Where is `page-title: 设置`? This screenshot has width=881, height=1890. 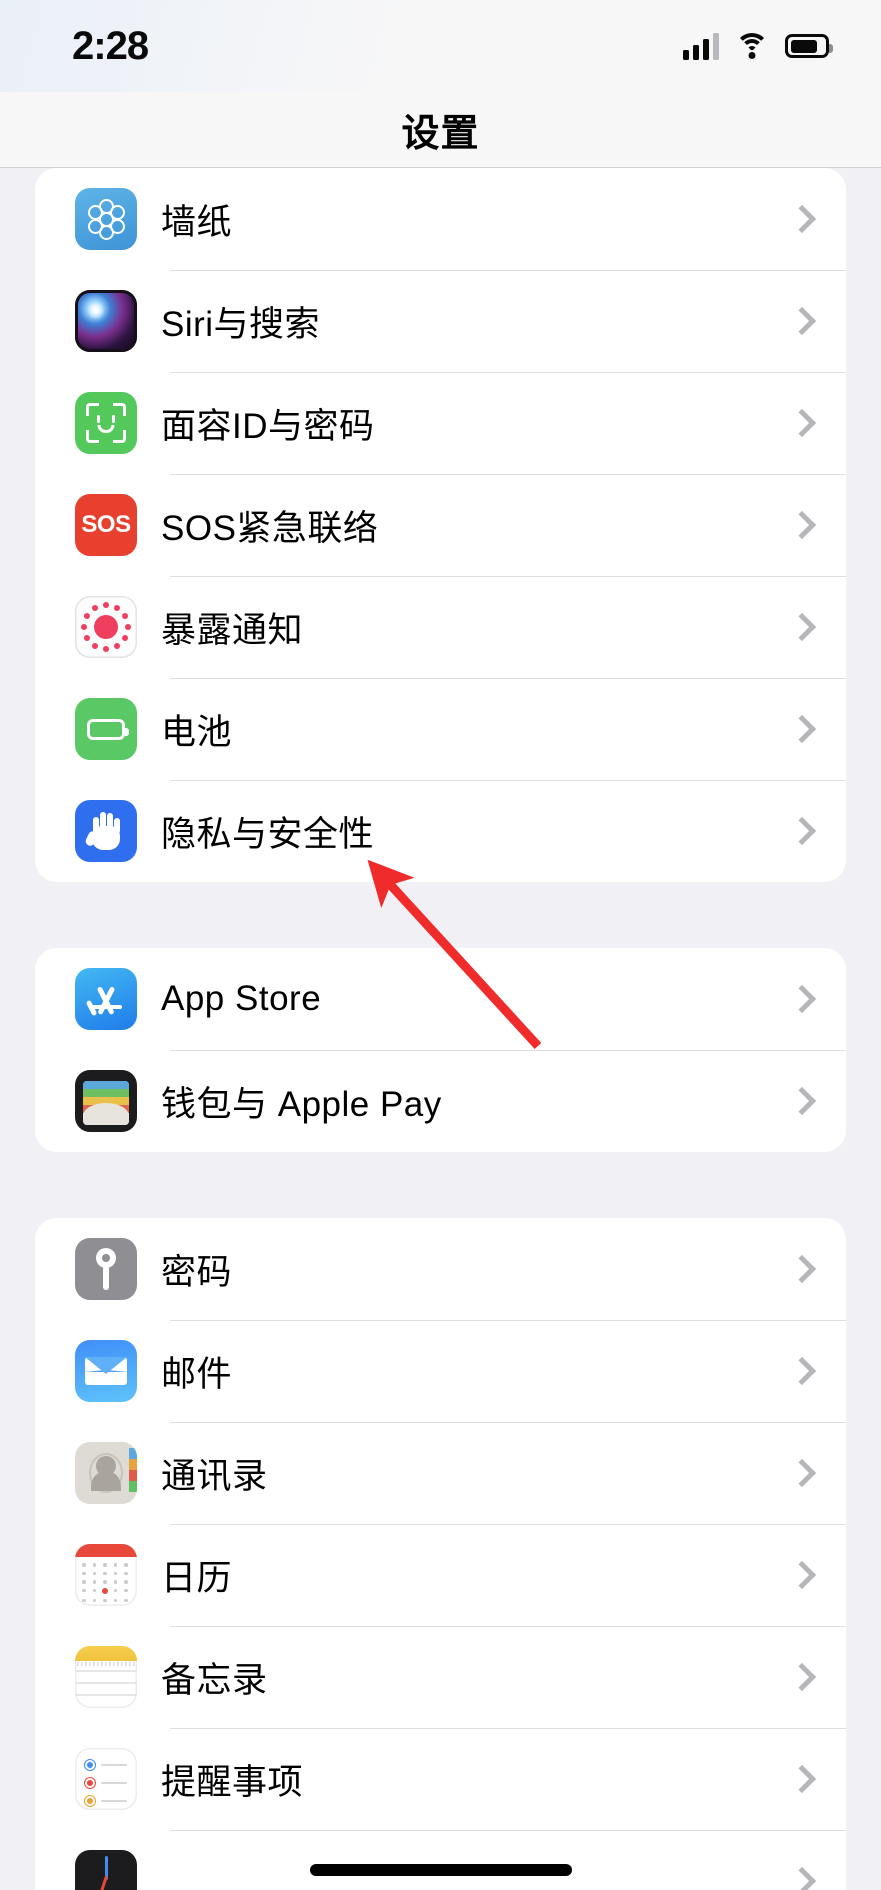
page-title: 设置 is located at coordinates (440, 134).